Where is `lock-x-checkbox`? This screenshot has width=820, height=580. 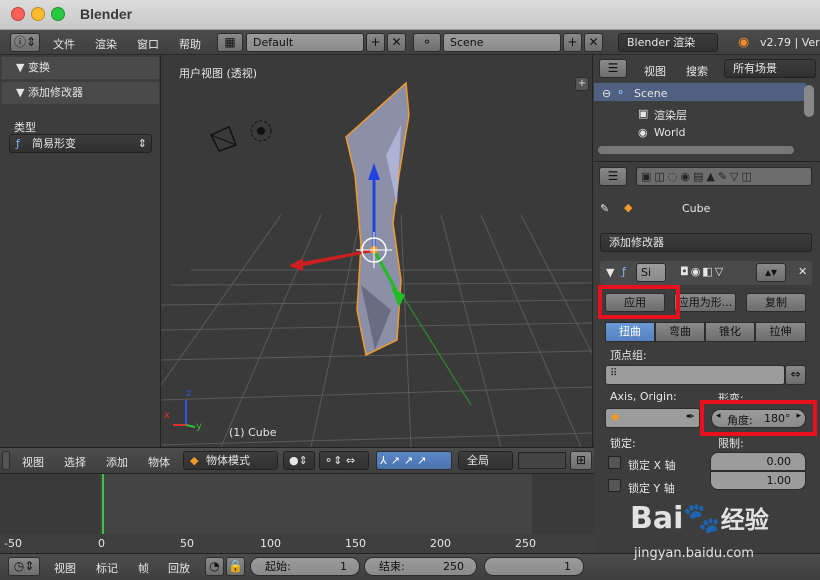 lock-x-checkbox is located at coordinates (614, 462).